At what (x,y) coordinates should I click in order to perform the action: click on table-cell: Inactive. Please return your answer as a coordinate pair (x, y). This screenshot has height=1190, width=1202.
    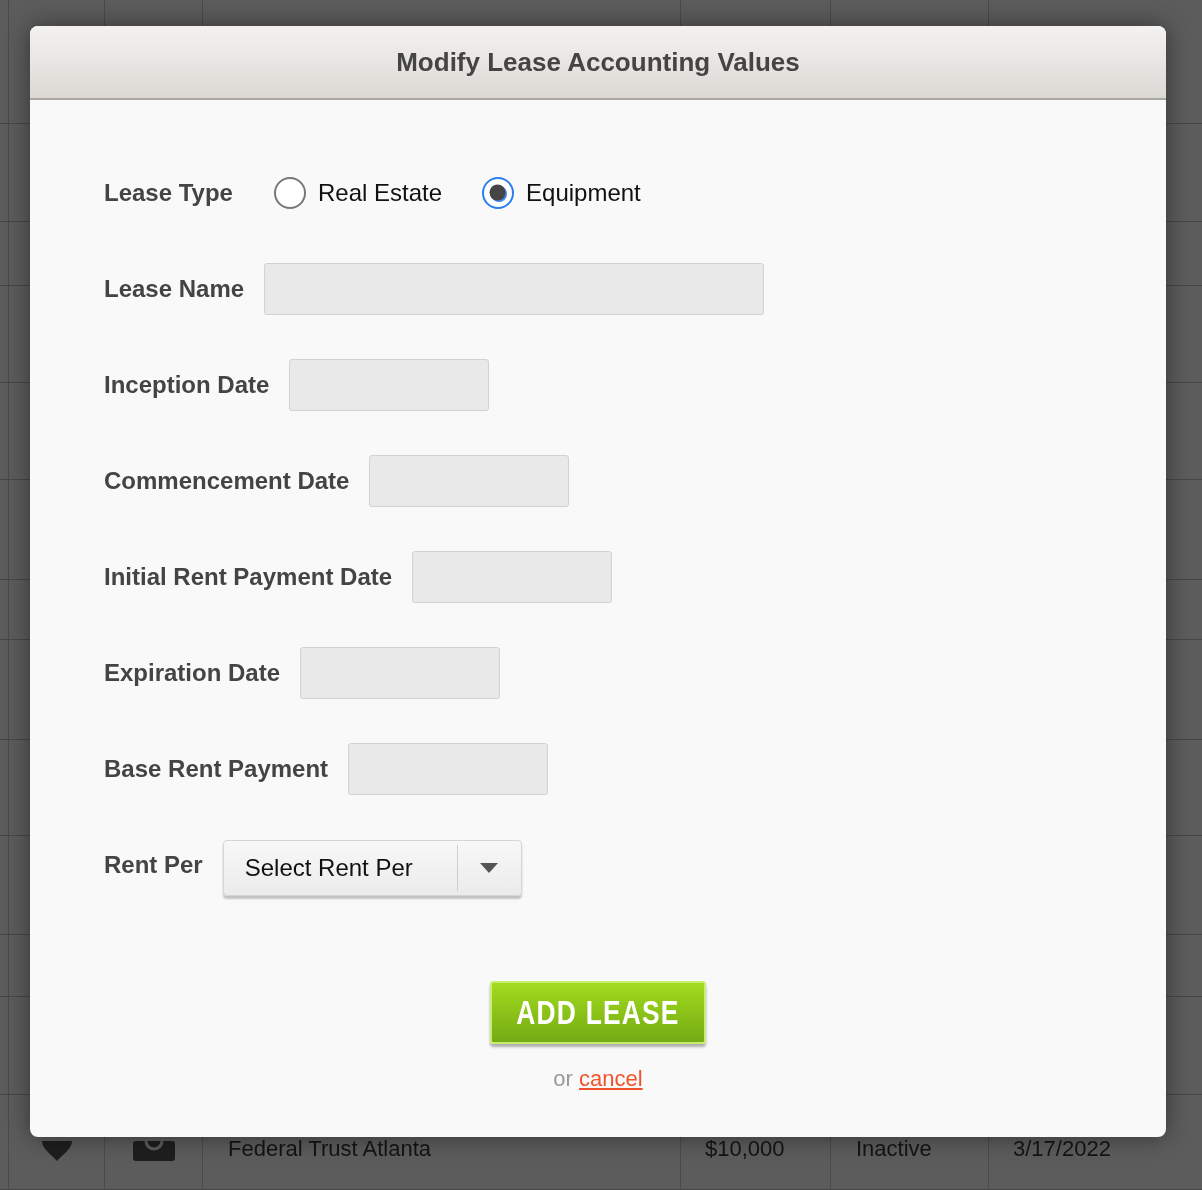
    Looking at the image, I should click on (894, 1149).